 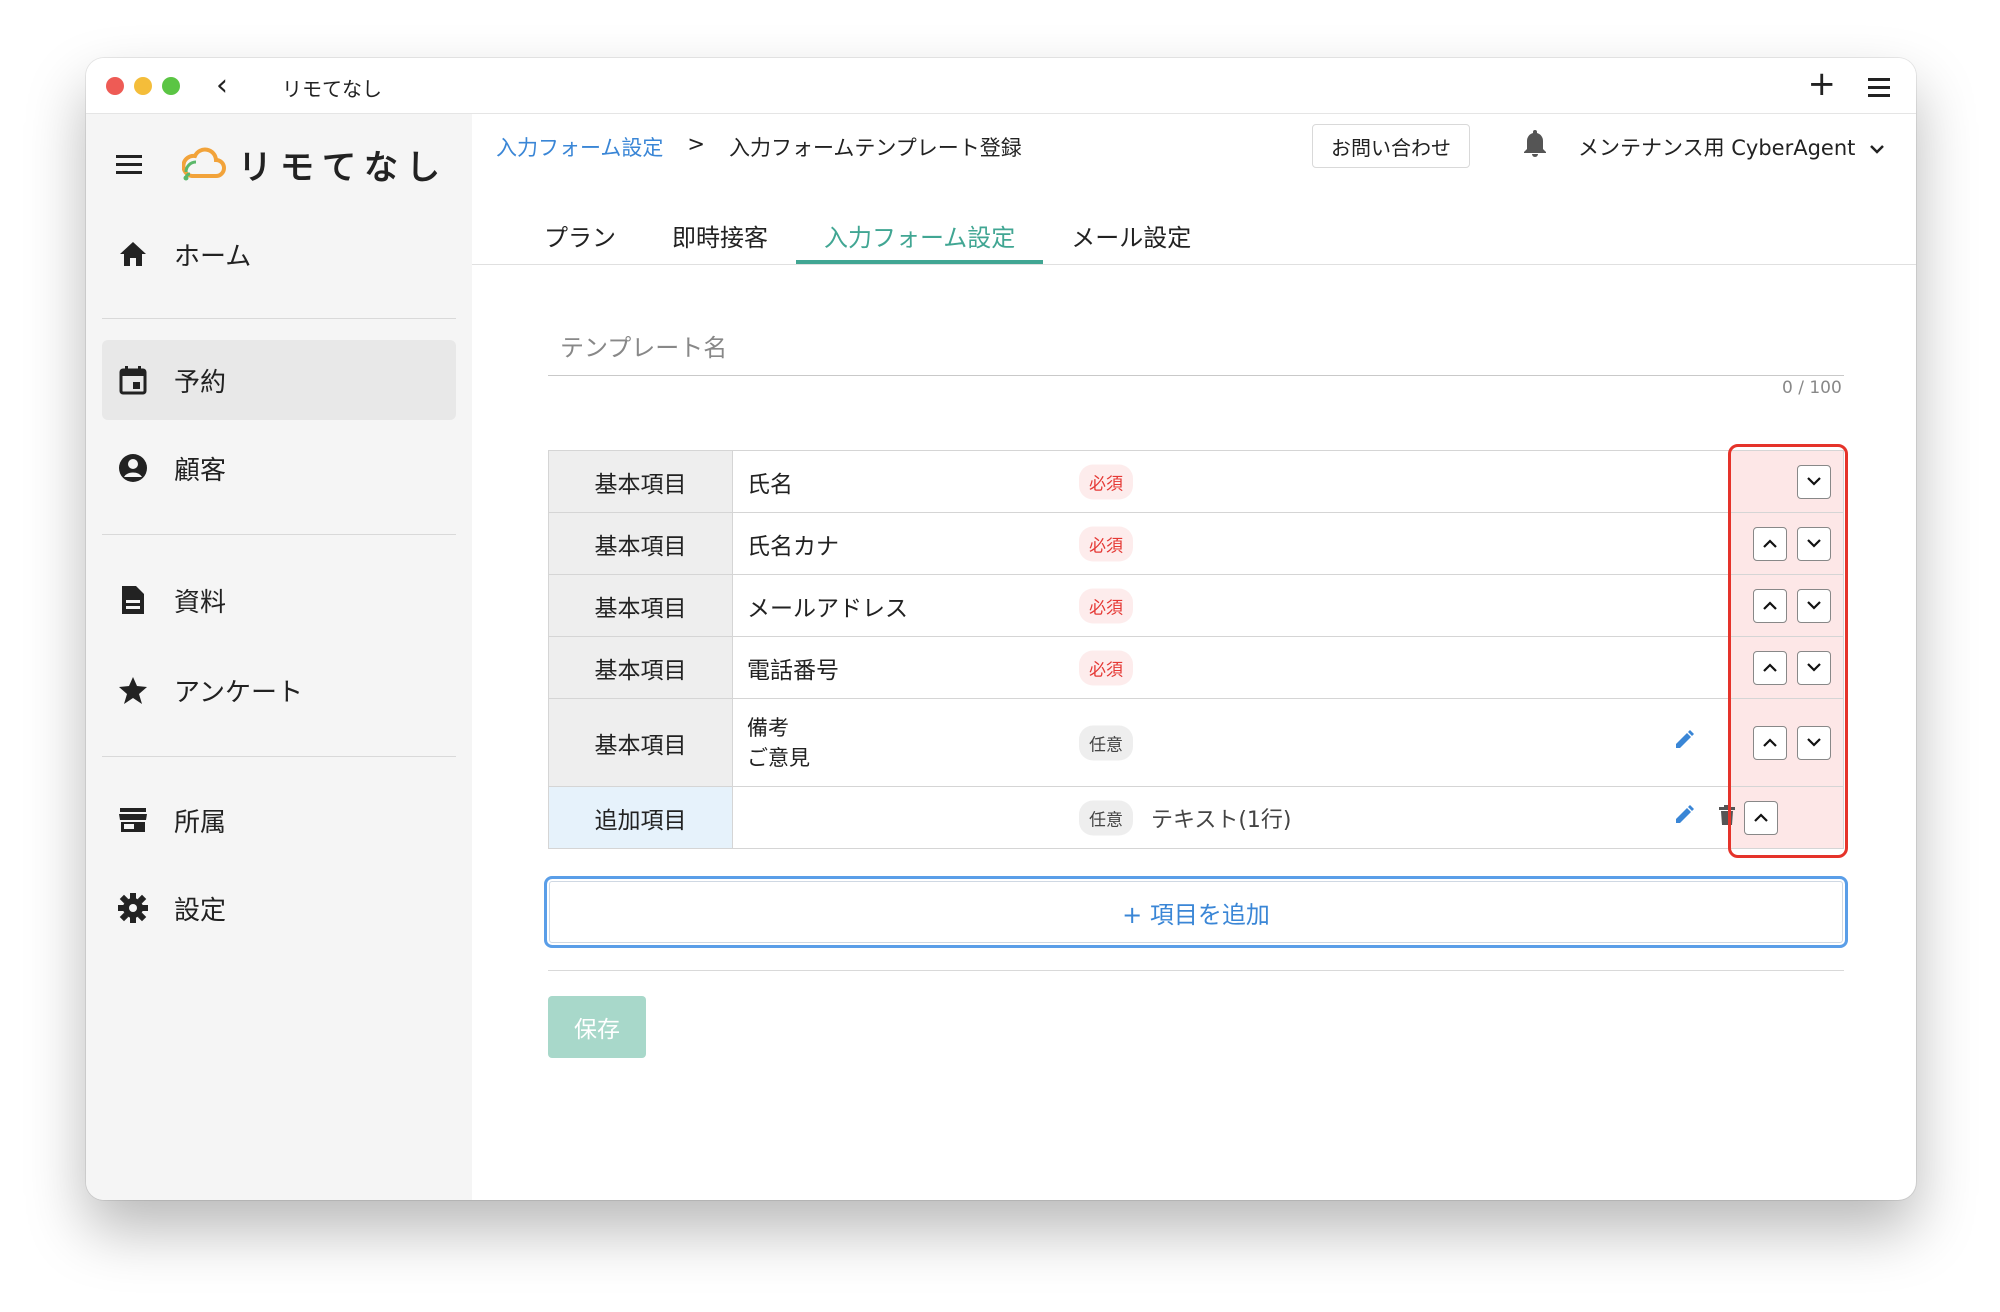 What do you see at coordinates (1196, 348) in the screenshot?
I see `template-name-input` at bounding box center [1196, 348].